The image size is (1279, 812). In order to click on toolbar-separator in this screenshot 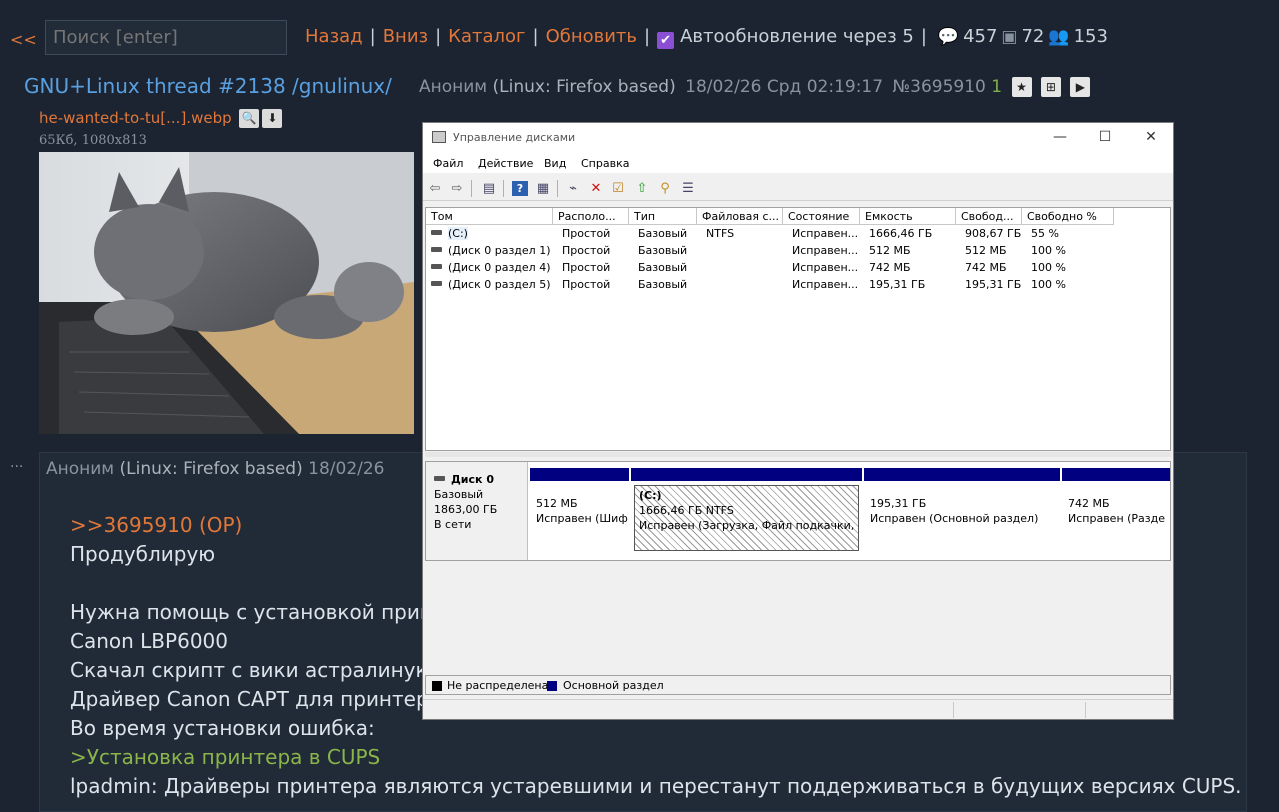, I will do `click(503, 188)`.